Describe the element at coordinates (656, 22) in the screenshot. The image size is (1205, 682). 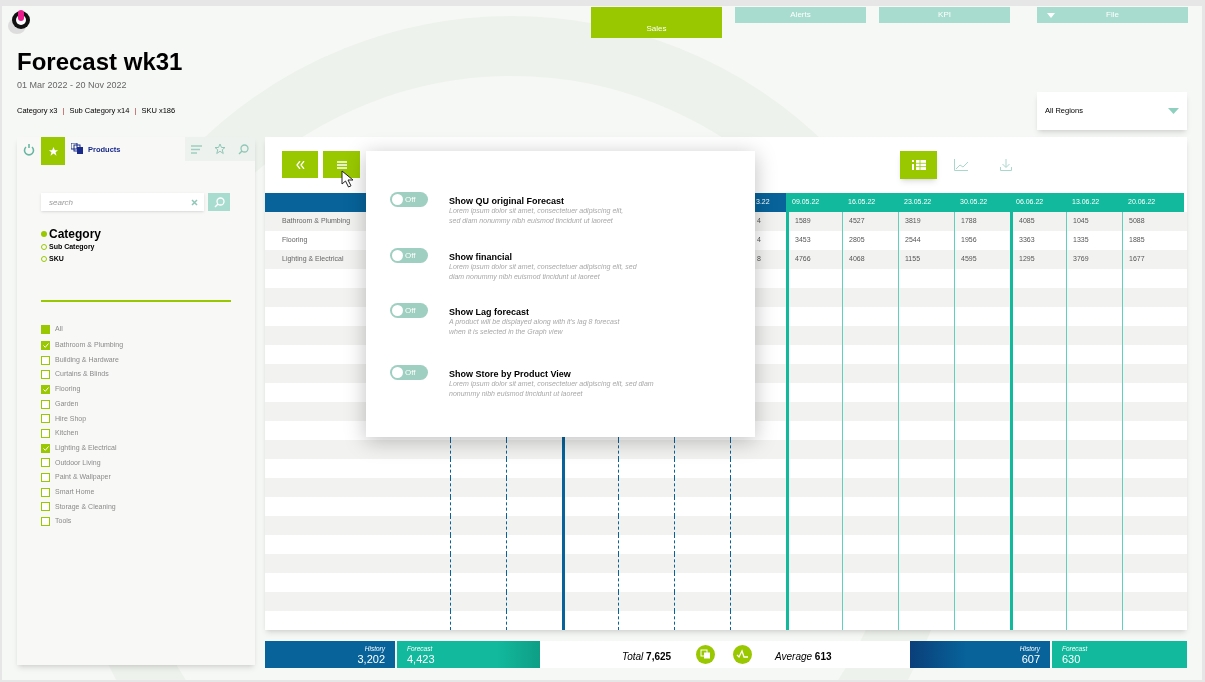
I see `nav-tab: Sales` at that location.